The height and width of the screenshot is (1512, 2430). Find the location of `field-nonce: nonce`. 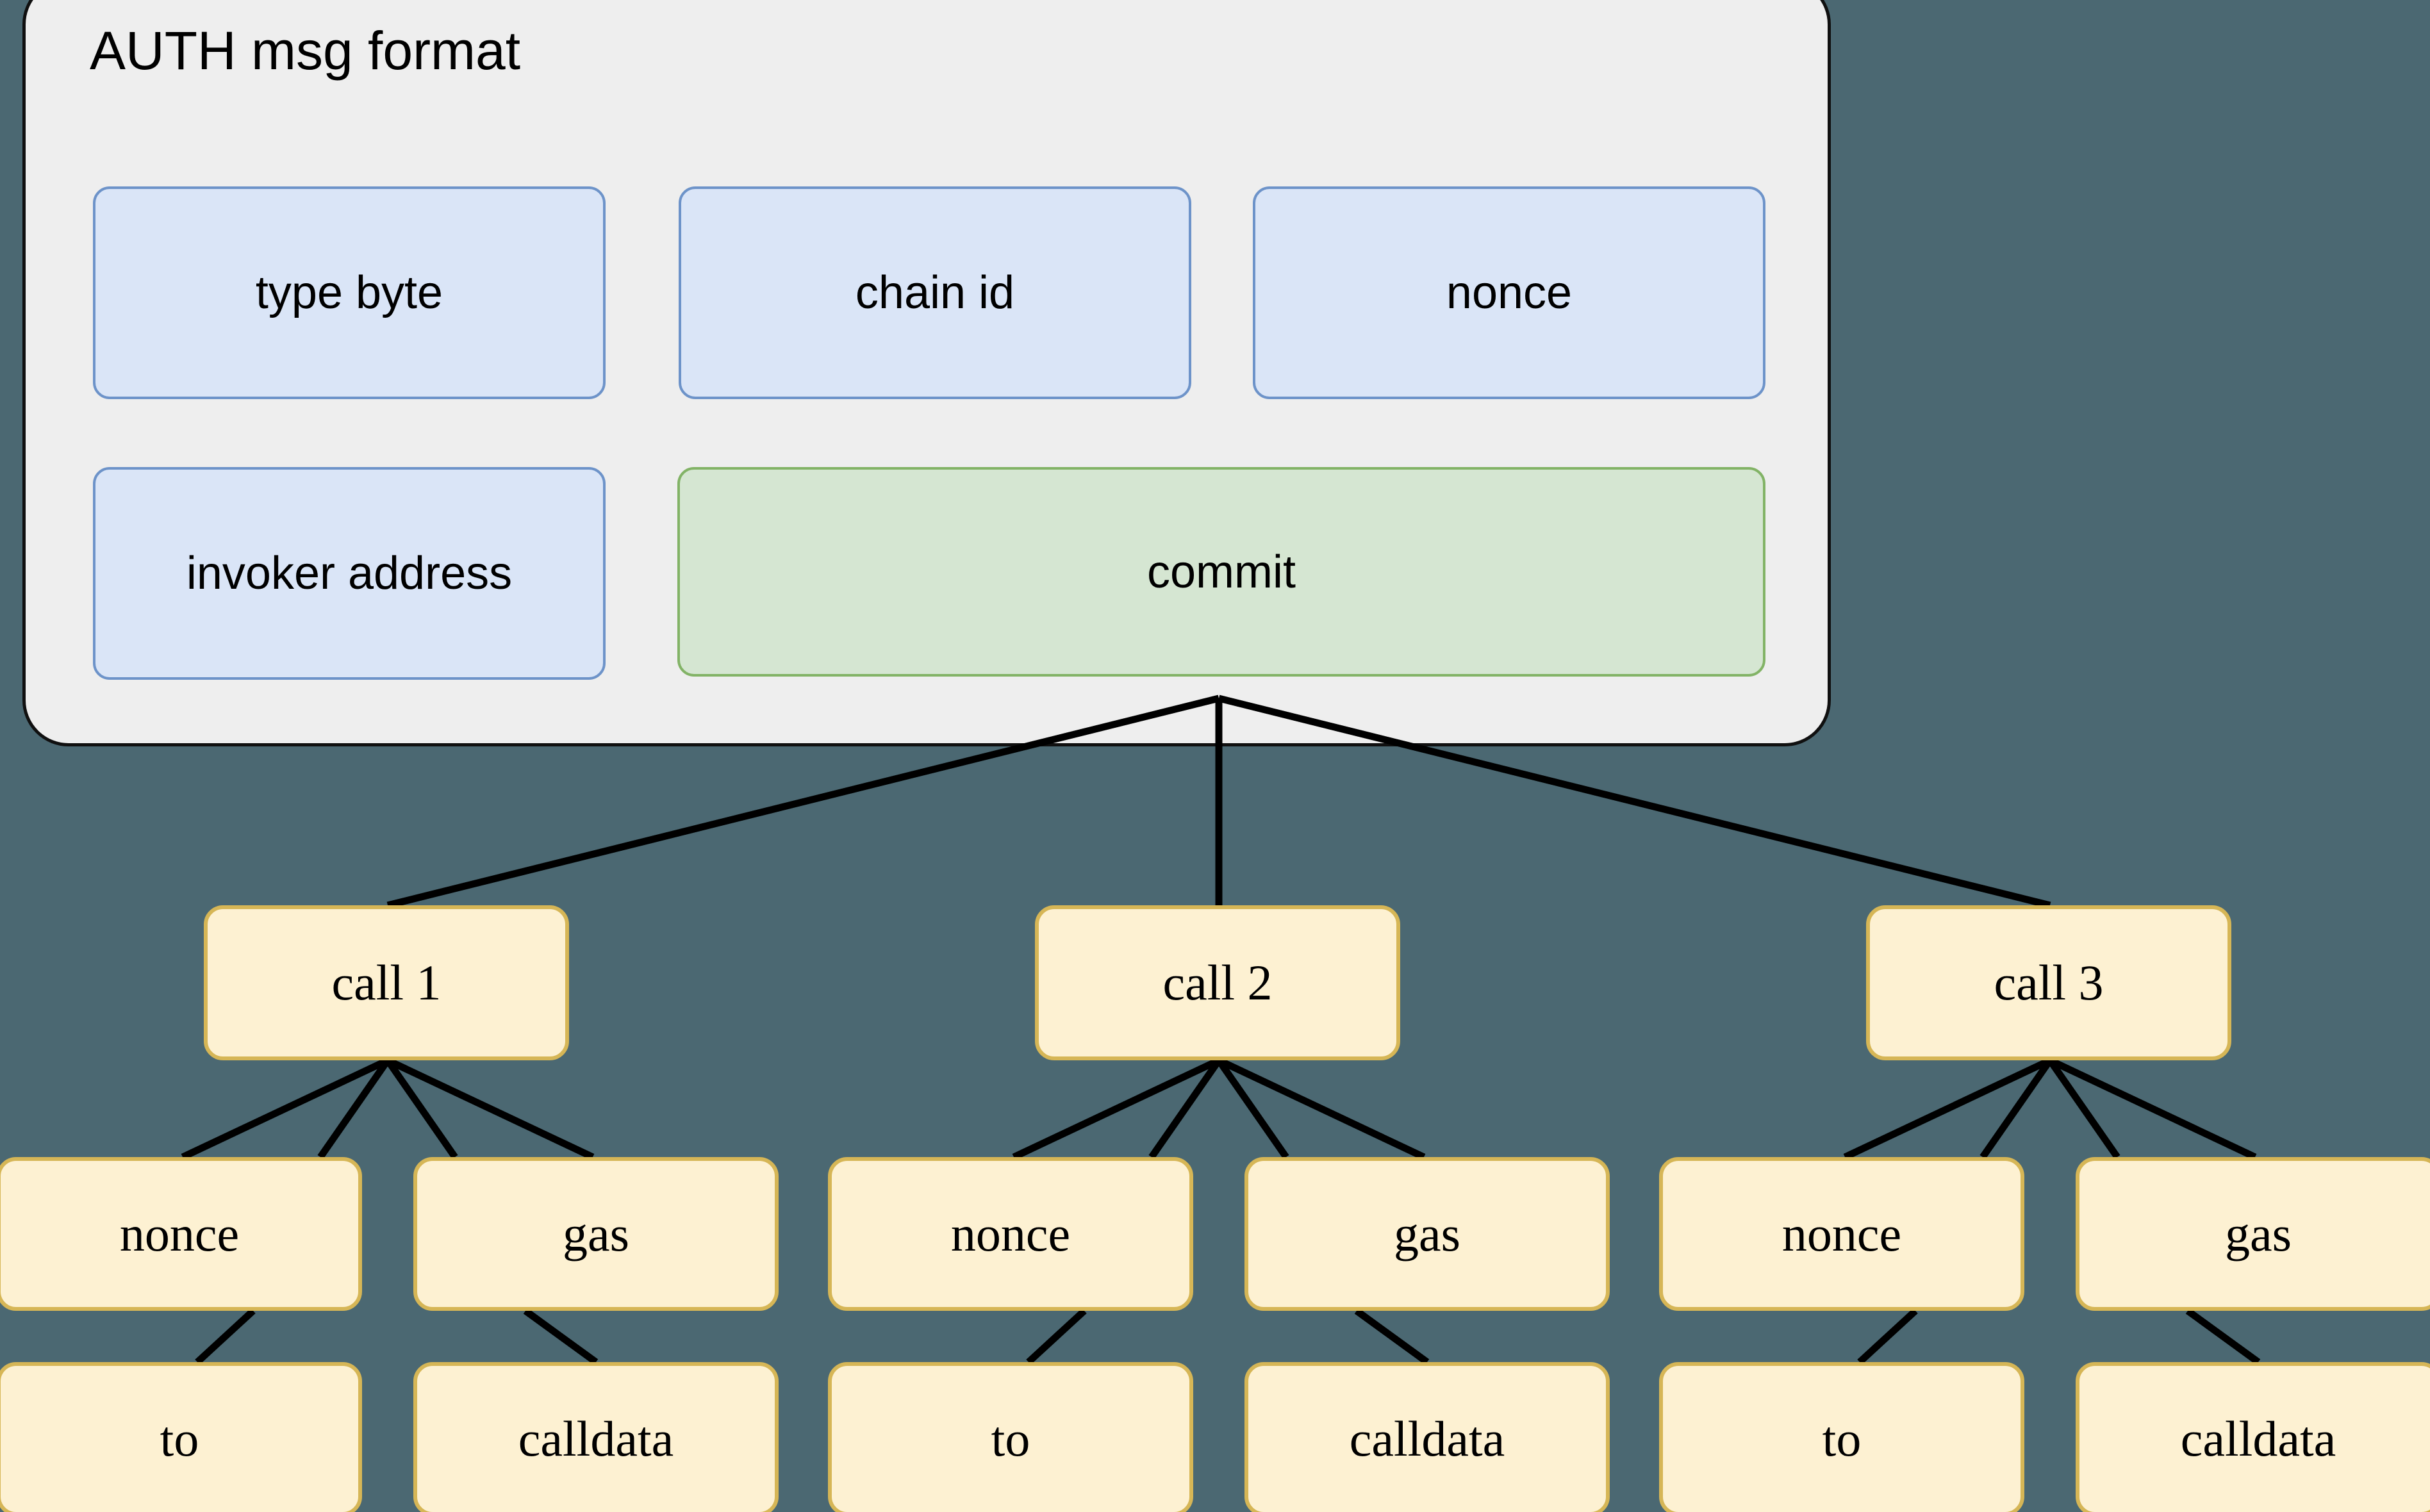

field-nonce: nonce is located at coordinates (1509, 293).